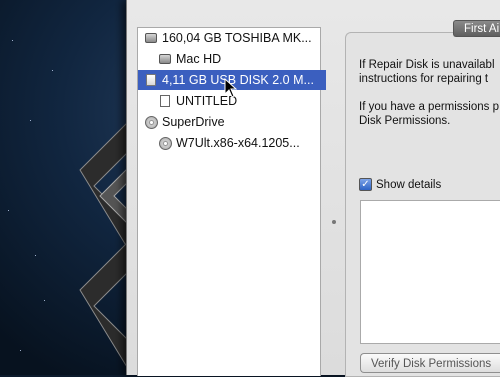  Describe the element at coordinates (239, 101) in the screenshot. I see `sidebar-item-untitled: UNTITLED` at that location.